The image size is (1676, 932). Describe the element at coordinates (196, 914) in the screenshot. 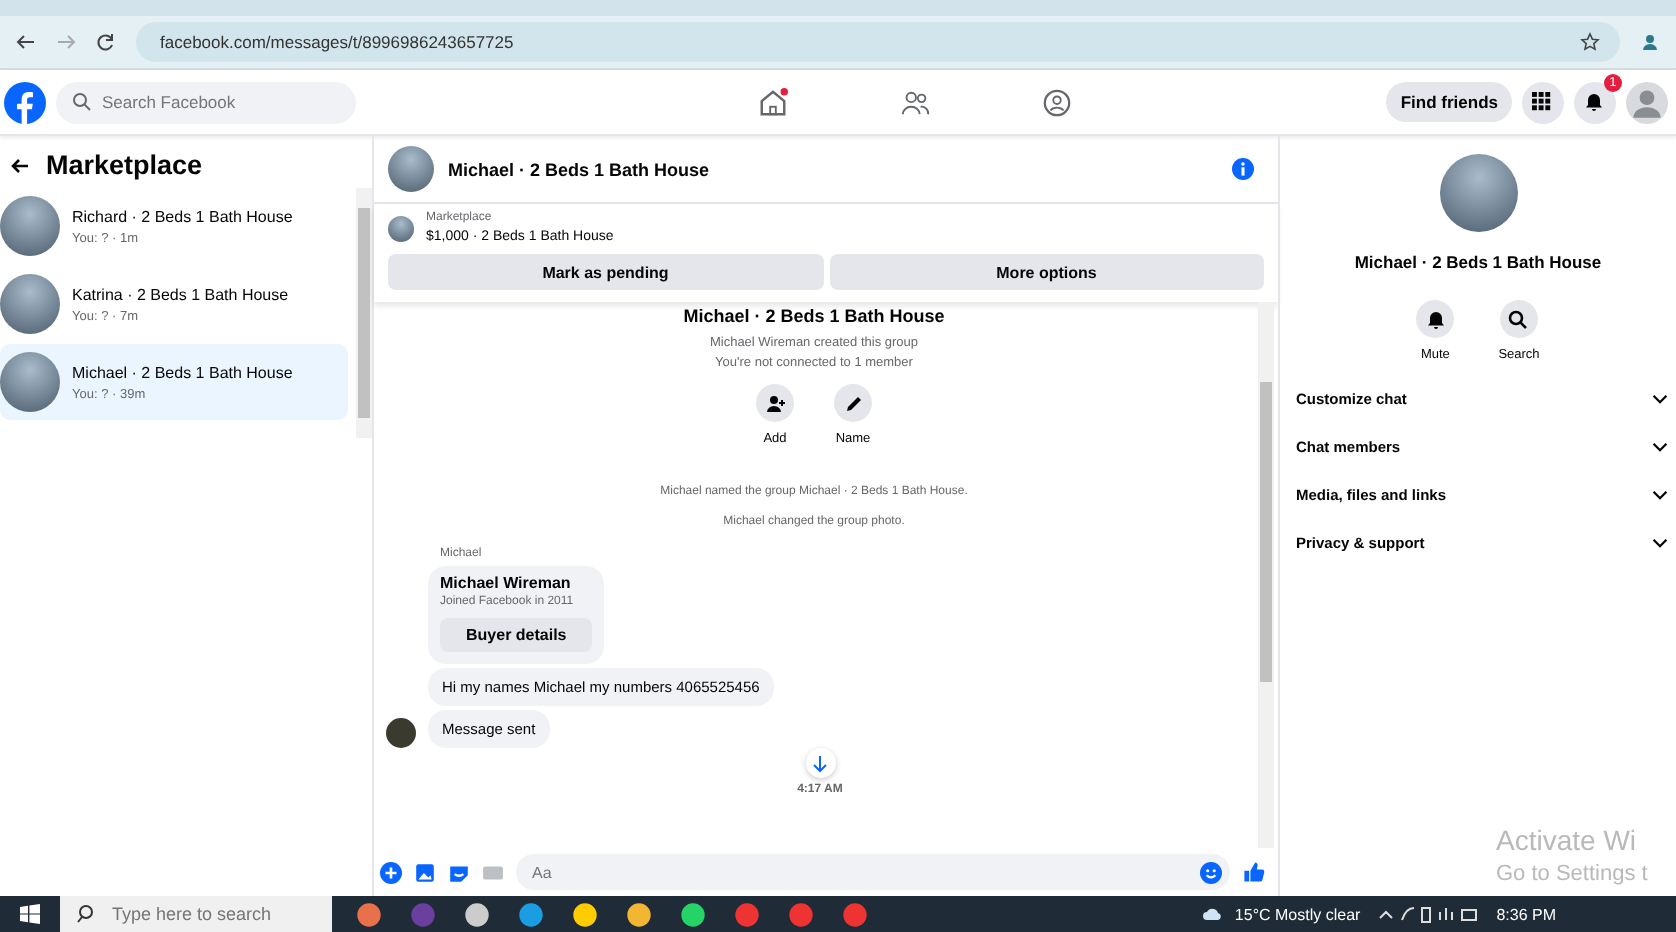

I see `taskbar-search-field: Type here to search` at that location.